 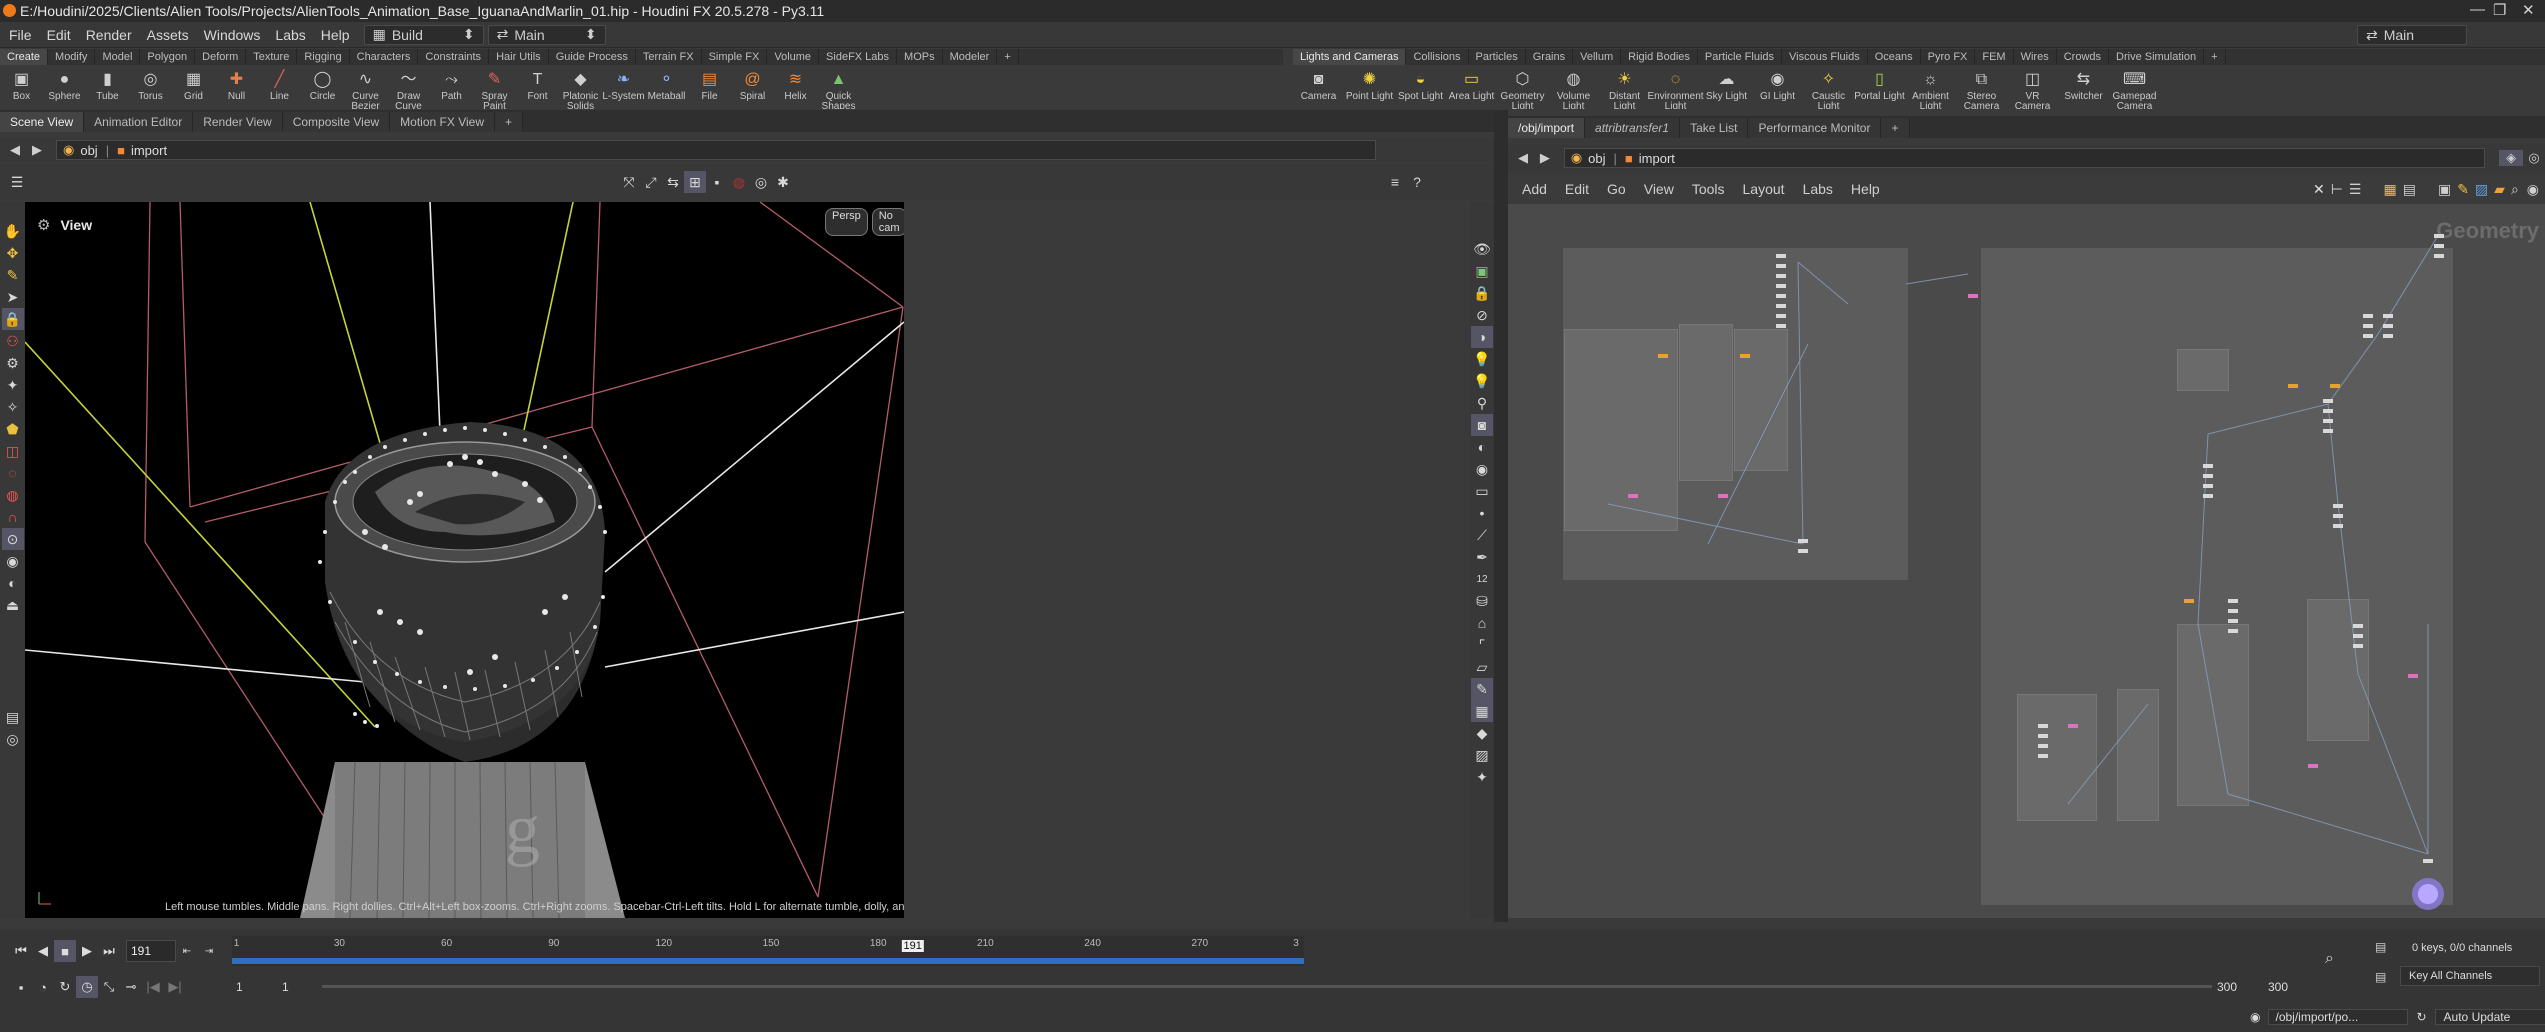 I want to click on cage-icon: ◍, so click(x=13, y=495).